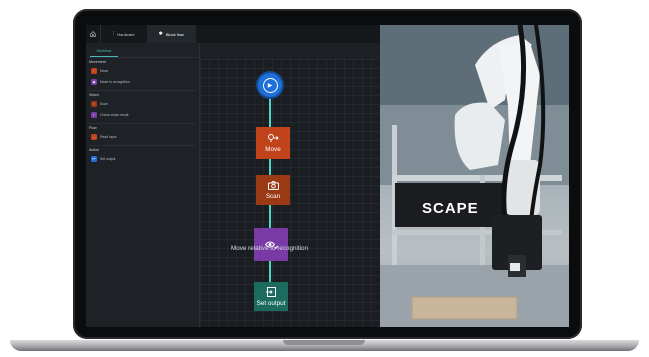 This screenshot has width=649, height=357. I want to click on sidebar-item-move: › Move, so click(99, 71).